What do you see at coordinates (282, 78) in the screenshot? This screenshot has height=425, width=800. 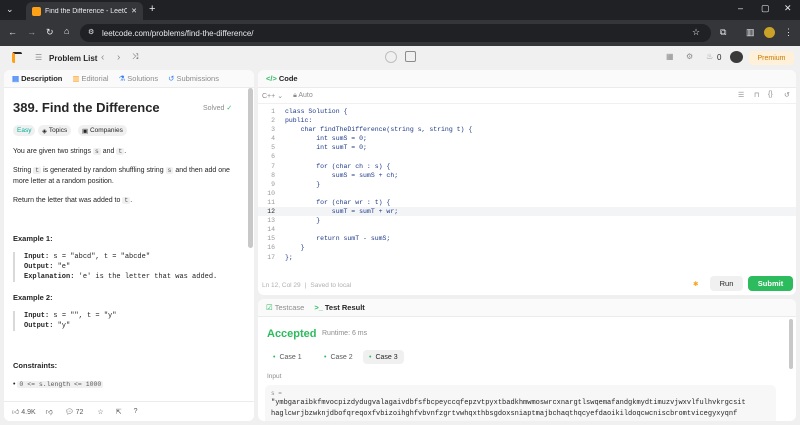 I see `tab-code: </> Code` at bounding box center [282, 78].